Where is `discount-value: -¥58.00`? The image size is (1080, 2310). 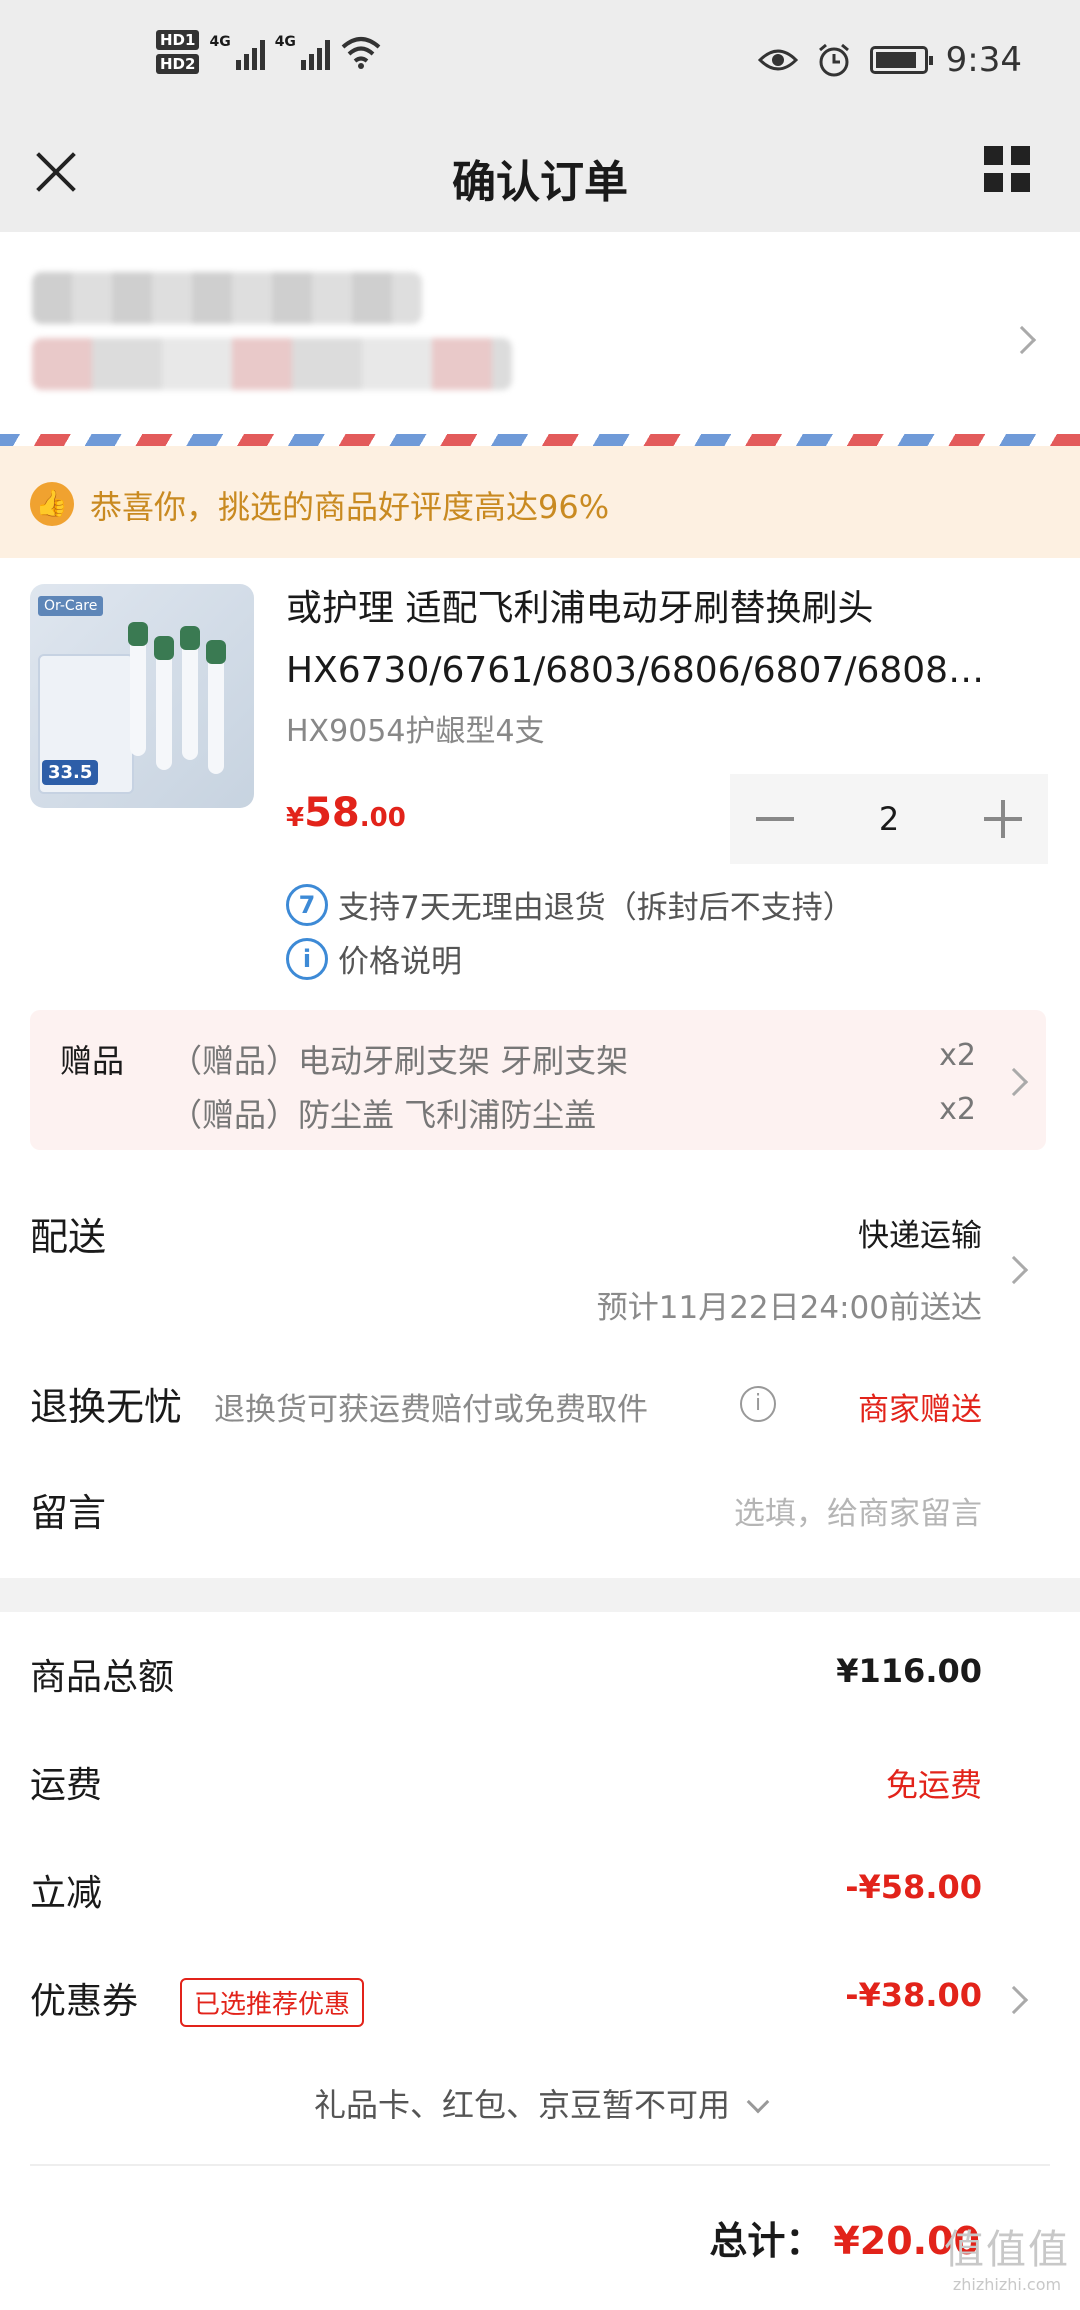
discount-value: -¥58.00 is located at coordinates (913, 1887).